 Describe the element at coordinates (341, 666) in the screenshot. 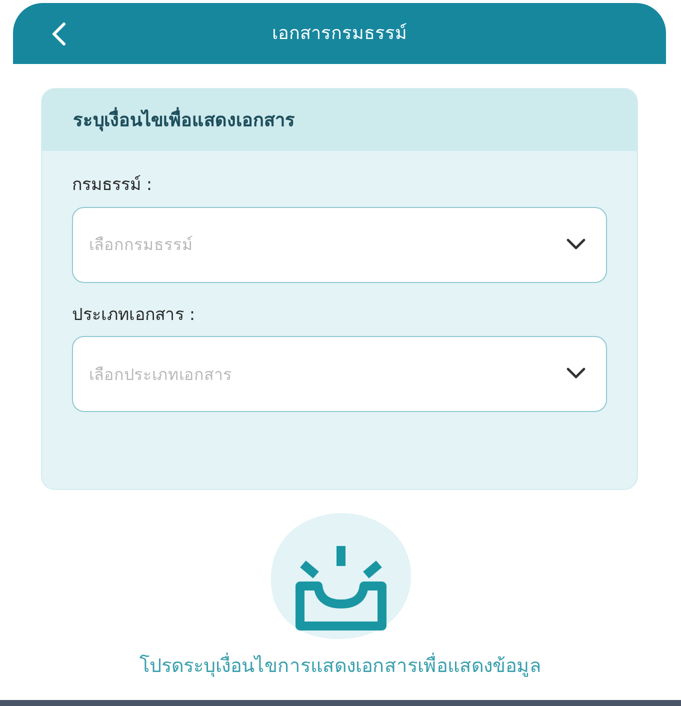

I see `empty-message: โปรดระบุเงื่อนไขการแสดงเอกสารเพื่อแสดงข้อมูล` at that location.